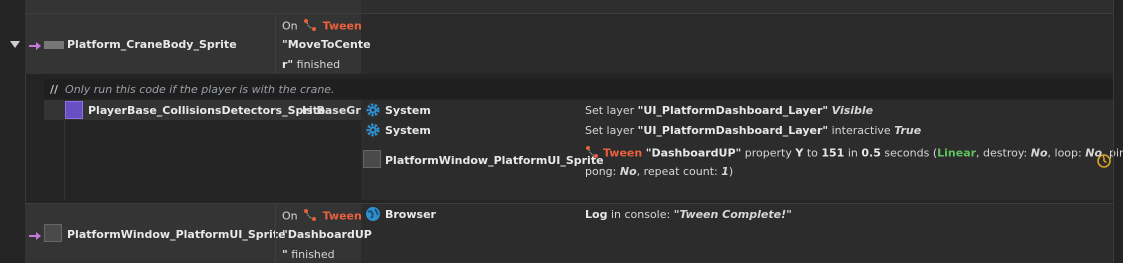 This screenshot has width=1123, height=263. I want to click on previous-event-row, so click(193, 6).